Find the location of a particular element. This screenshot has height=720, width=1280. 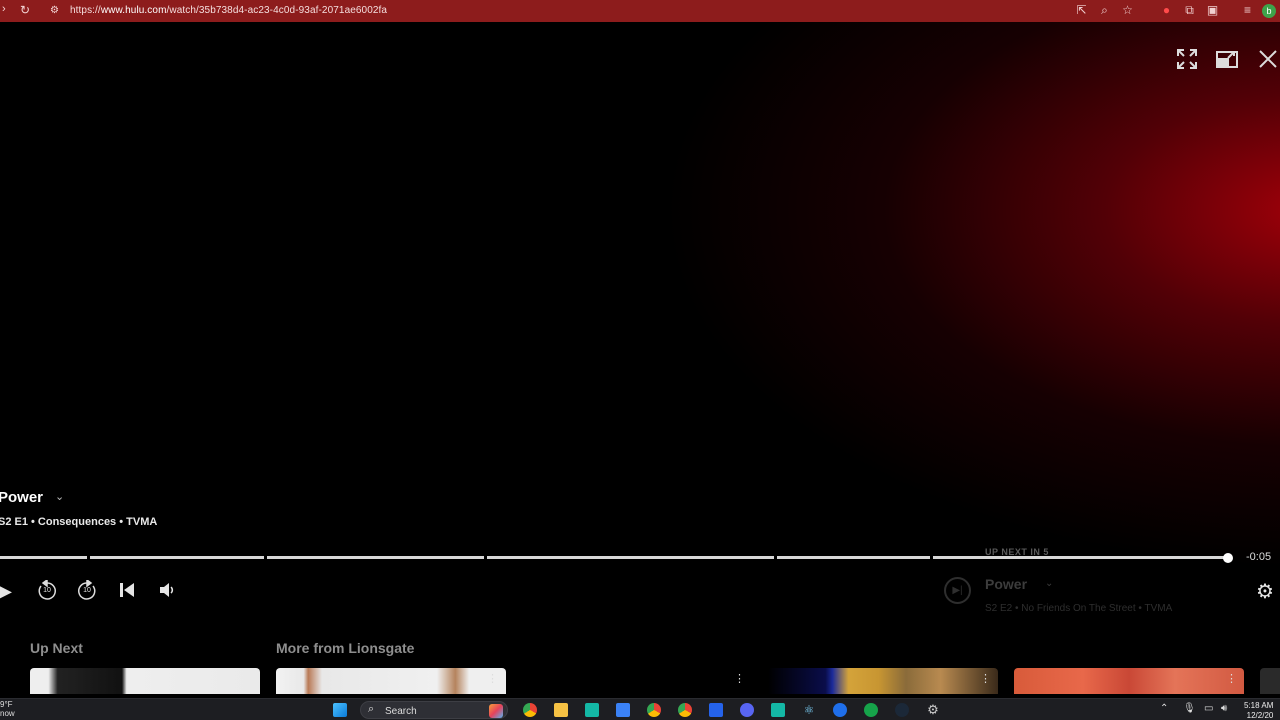

settings-gear-icon: ⚙ is located at coordinates (1265, 591).